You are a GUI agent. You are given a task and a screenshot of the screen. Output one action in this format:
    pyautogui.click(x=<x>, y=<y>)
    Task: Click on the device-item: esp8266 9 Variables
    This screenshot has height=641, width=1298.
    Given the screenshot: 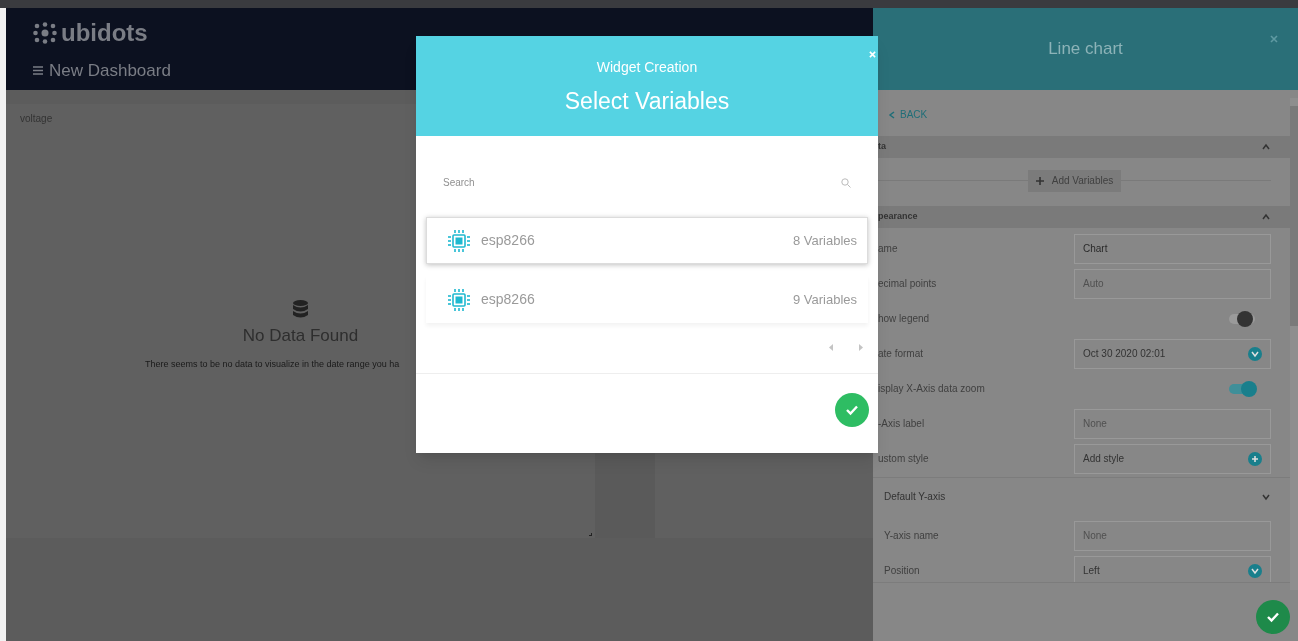 What is the action you would take?
    pyautogui.click(x=647, y=299)
    